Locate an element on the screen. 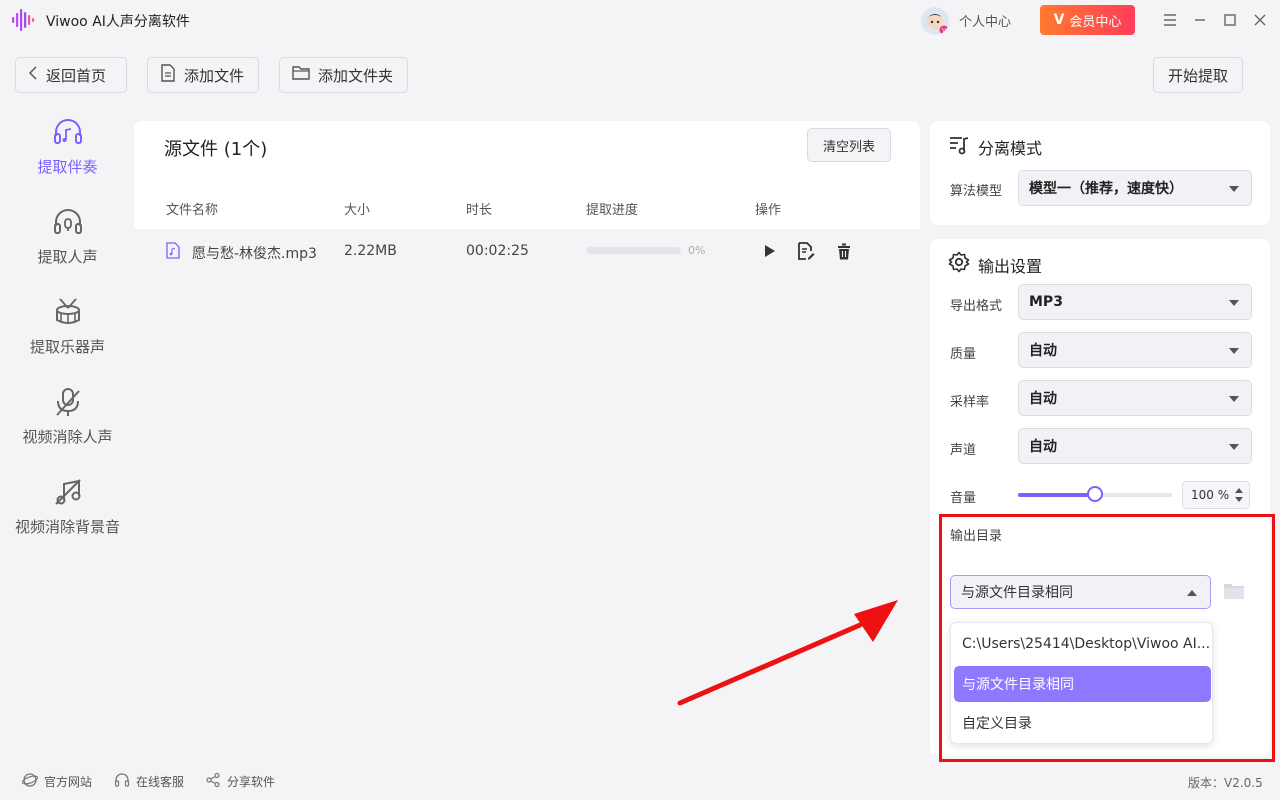  edit-file-icon is located at coordinates (806, 251).